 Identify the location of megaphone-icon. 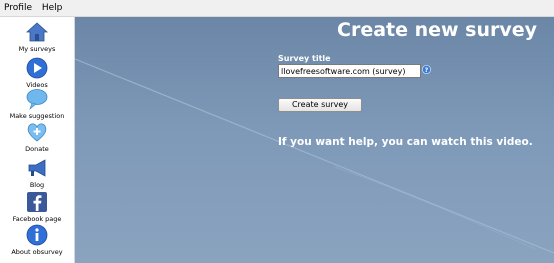
(37, 168).